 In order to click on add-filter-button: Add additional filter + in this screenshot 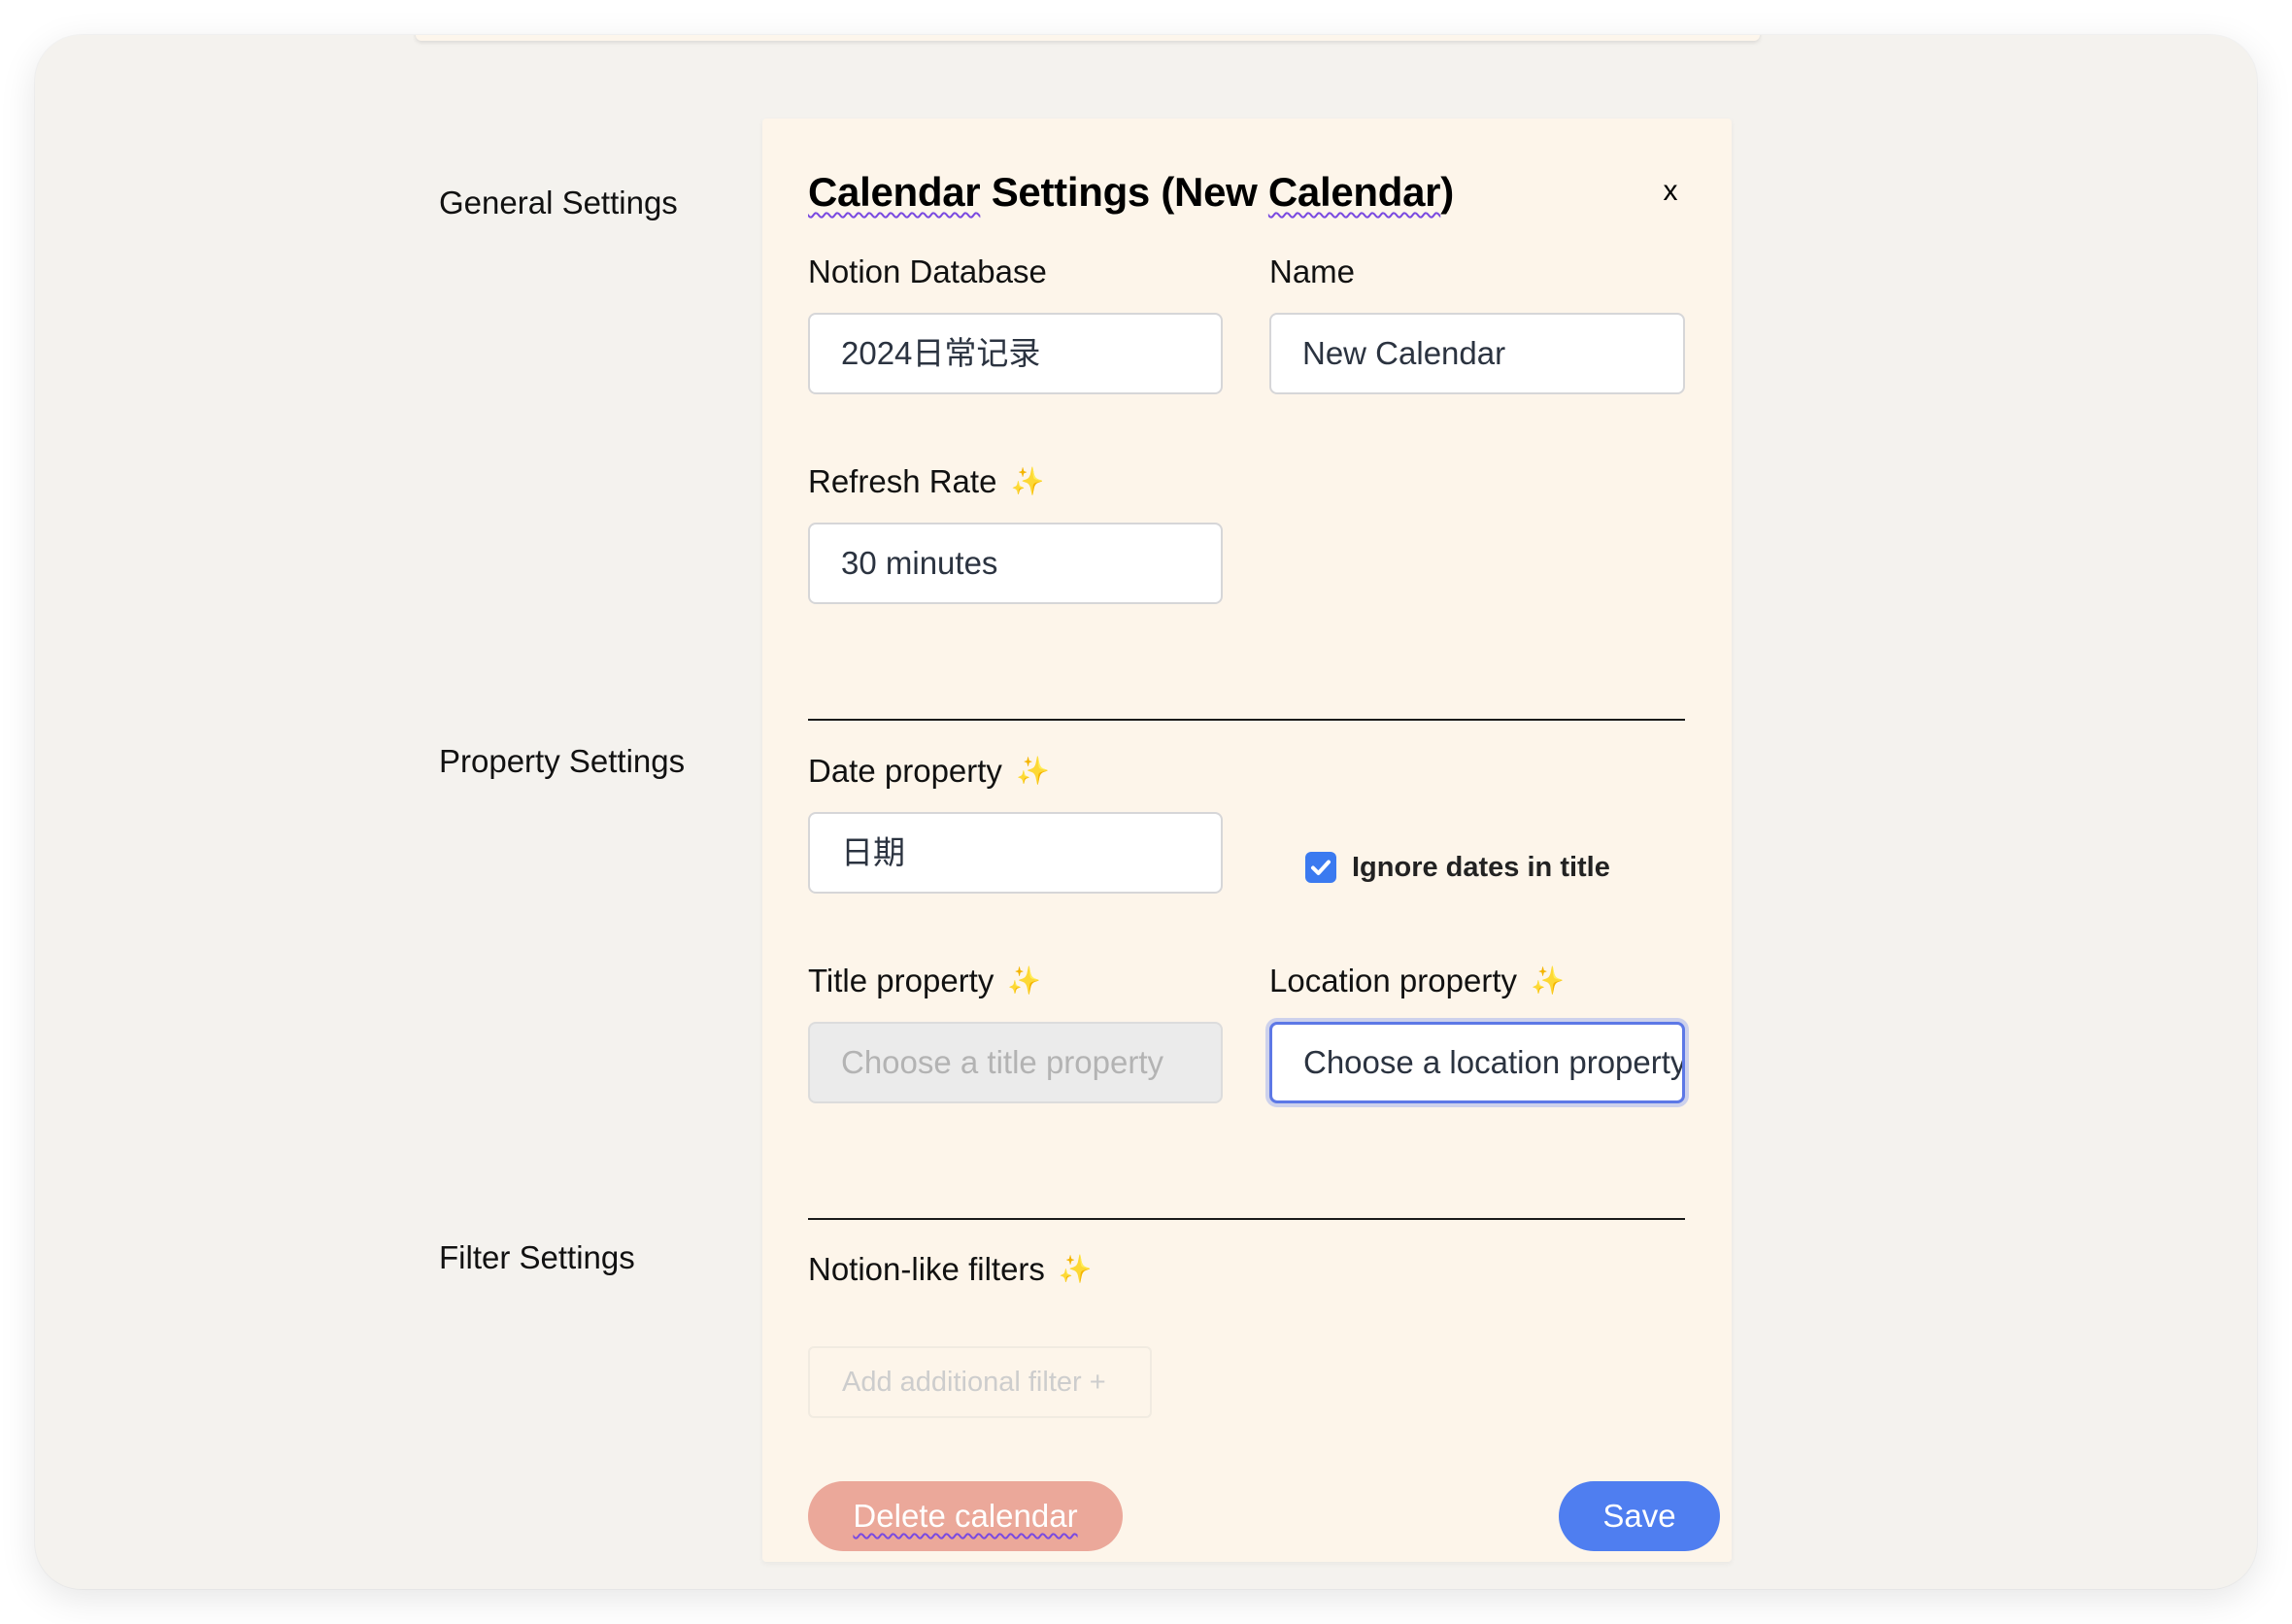, I will do `click(980, 1382)`.